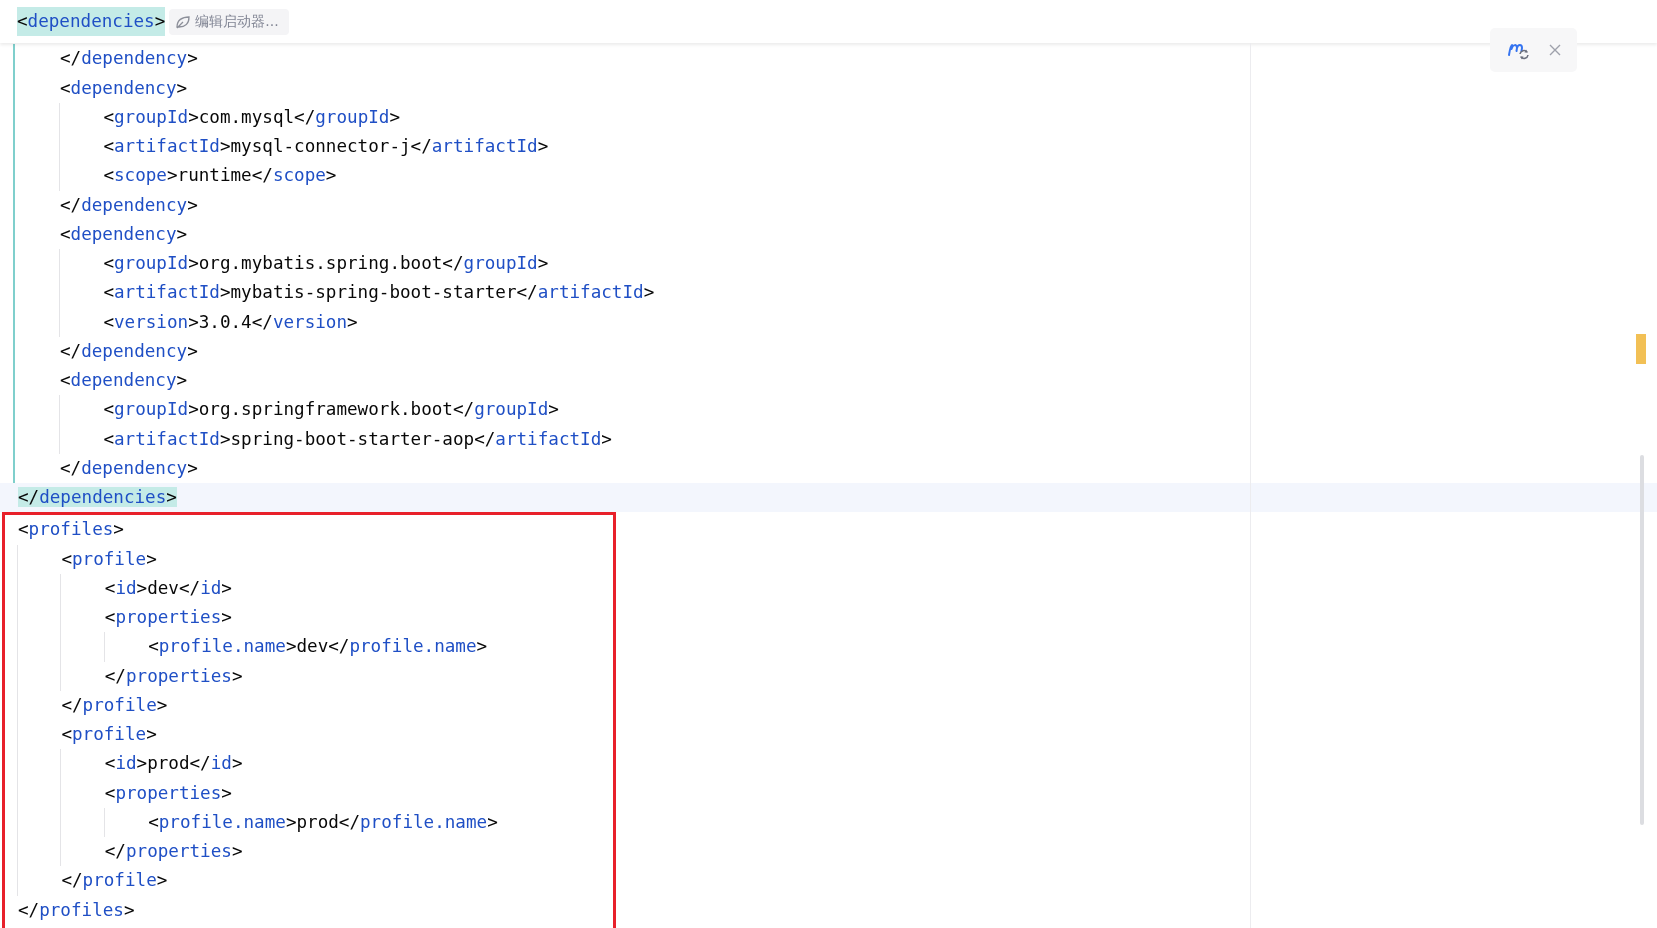 The image size is (1657, 928). I want to click on code-line: <profile.name>prod</profile.name>, so click(322, 822).